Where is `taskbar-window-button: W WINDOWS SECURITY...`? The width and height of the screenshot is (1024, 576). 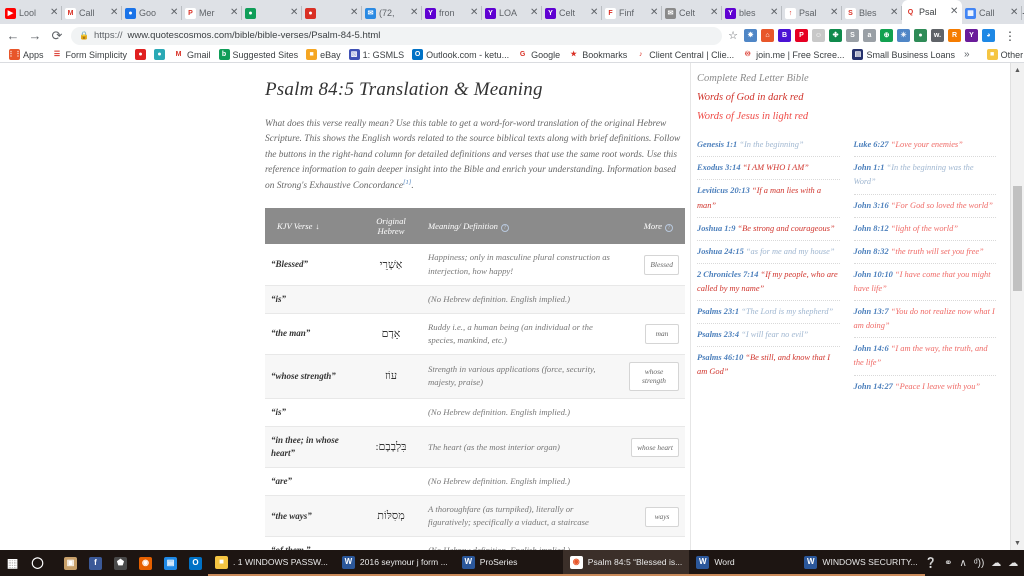 taskbar-window-button: W WINDOWS SECURITY... is located at coordinates (861, 563).